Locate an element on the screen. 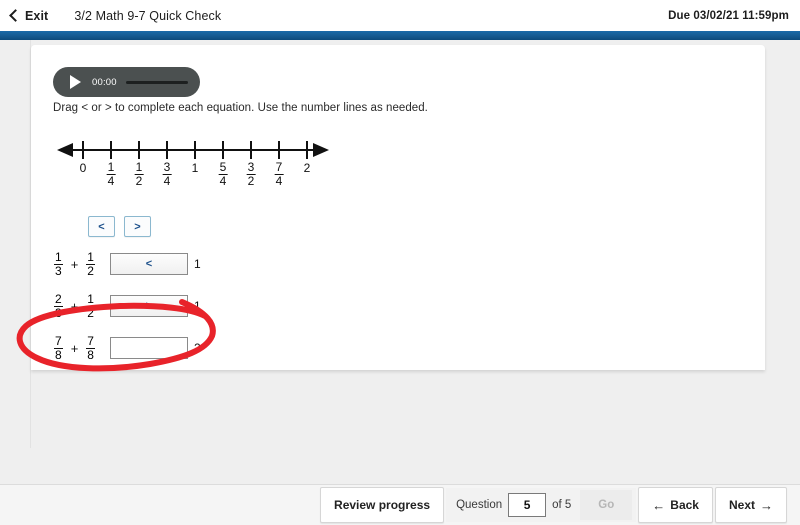 The width and height of the screenshot is (800, 525). tick-fraction: 12 is located at coordinates (139, 174).